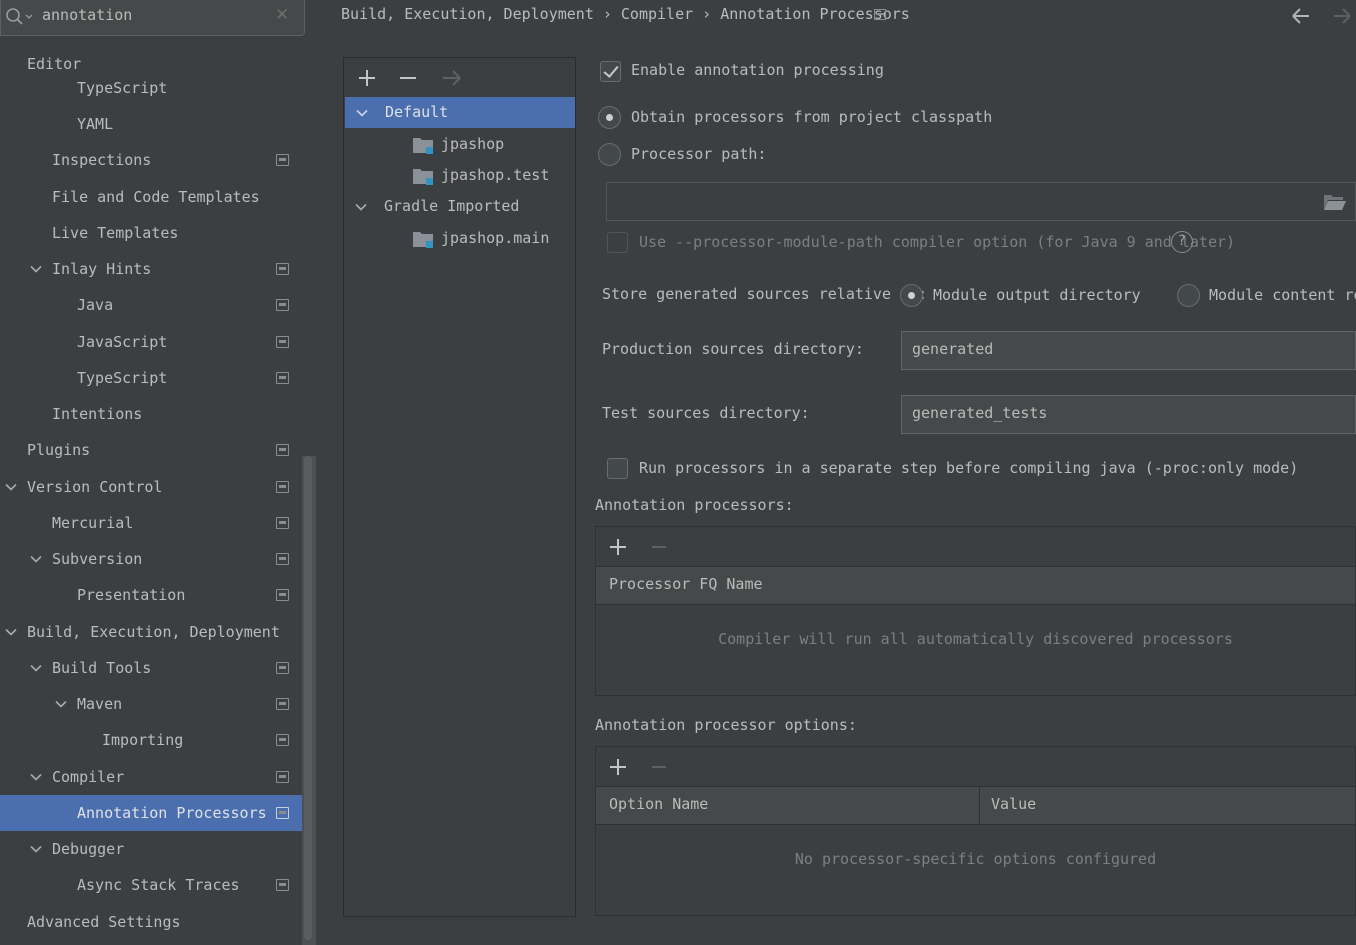 This screenshot has width=1356, height=945. Describe the element at coordinates (452, 78) in the screenshot. I see `move-to-icon` at that location.